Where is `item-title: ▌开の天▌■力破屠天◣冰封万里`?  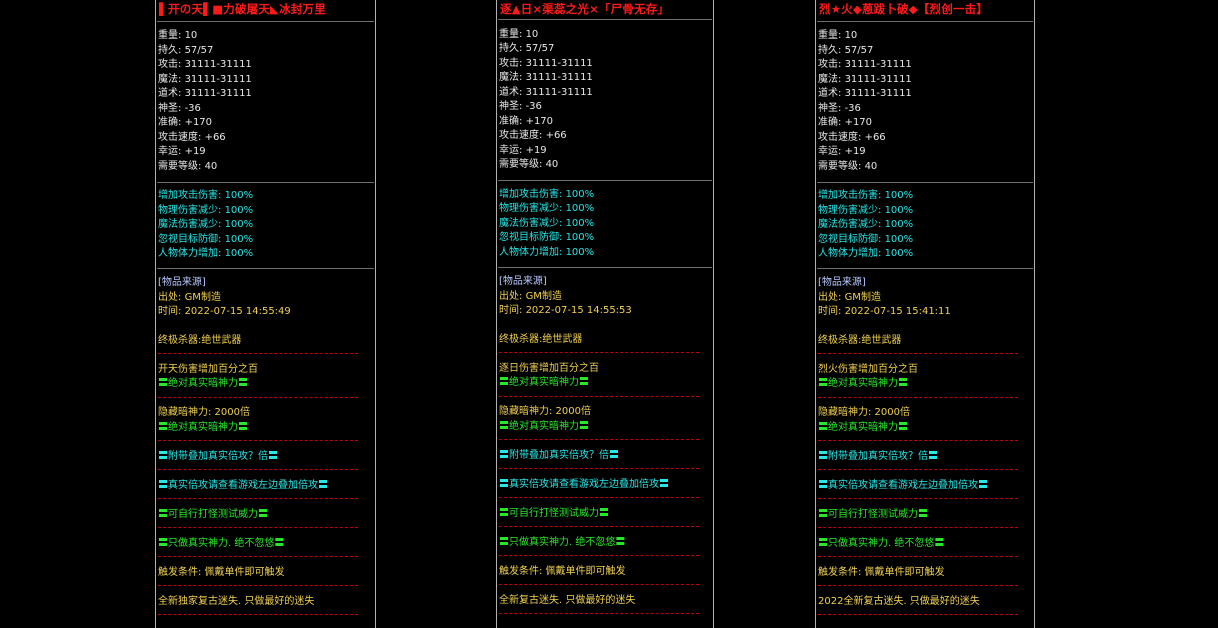
item-title: ▌开の天▌■力破屠天◣冰封万里 is located at coordinates (242, 9).